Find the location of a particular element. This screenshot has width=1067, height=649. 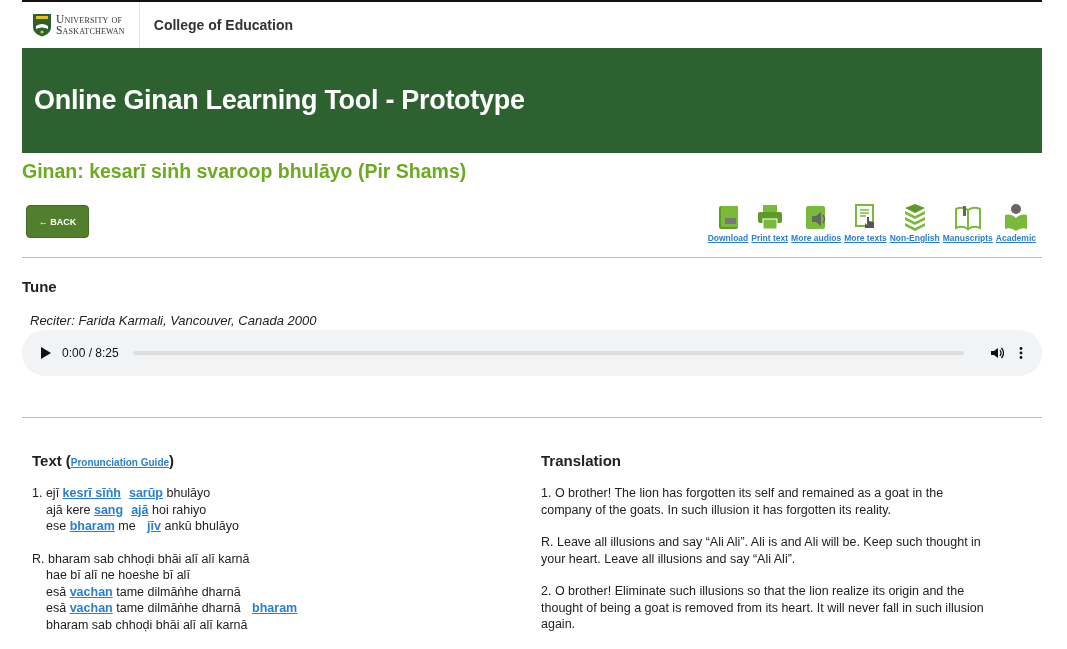

word-link: sarūp is located at coordinates (145, 493).